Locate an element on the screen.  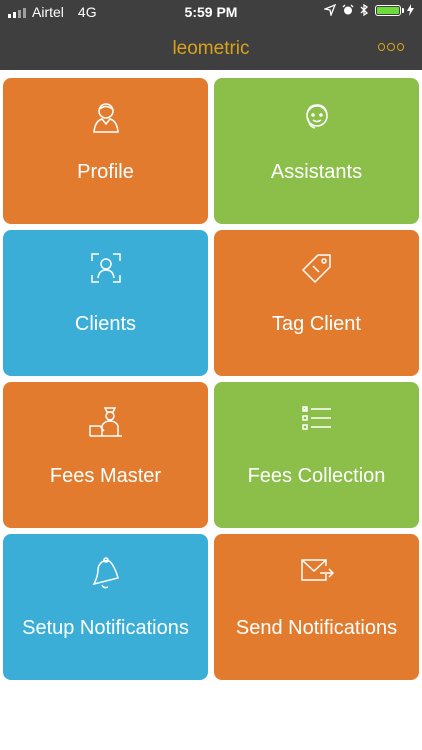
bluetooth-icon is located at coordinates (364, 10).